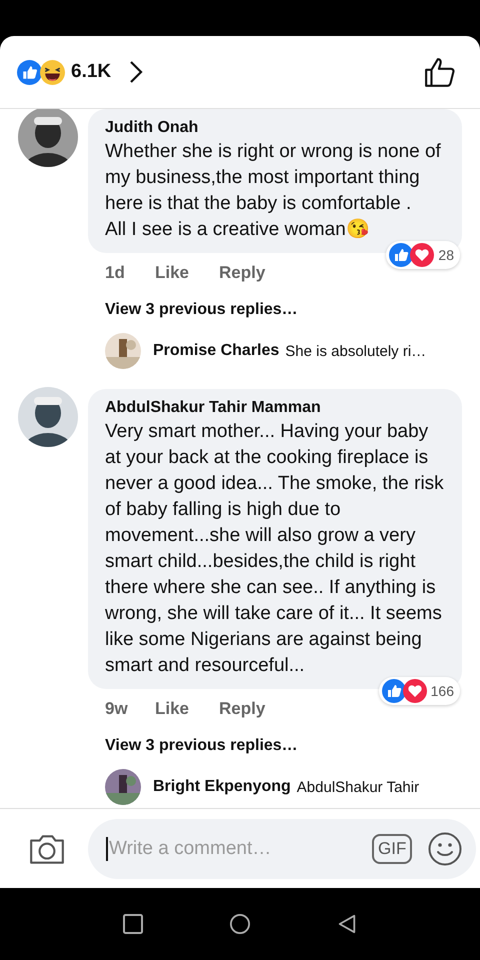  What do you see at coordinates (213, 408) in the screenshot?
I see `comment-author: AbdulShakur Tahir Mamman` at bounding box center [213, 408].